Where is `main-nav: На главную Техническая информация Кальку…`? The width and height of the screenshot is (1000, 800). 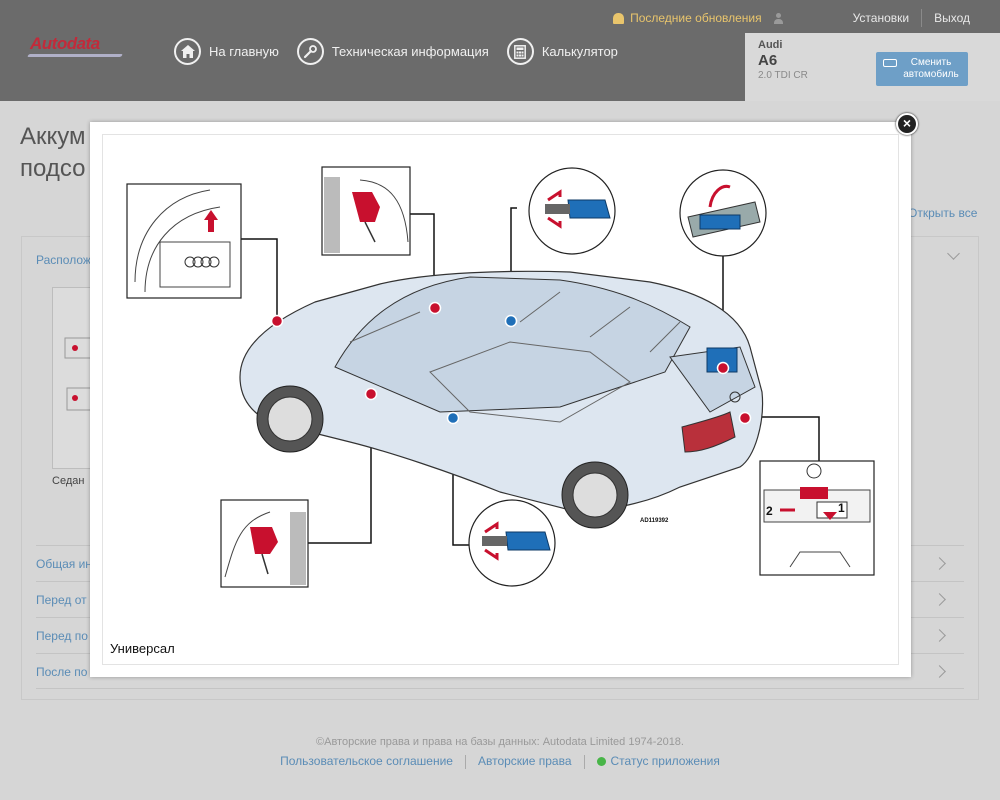 main-nav: На главную Техническая информация Кальку… is located at coordinates (405, 51).